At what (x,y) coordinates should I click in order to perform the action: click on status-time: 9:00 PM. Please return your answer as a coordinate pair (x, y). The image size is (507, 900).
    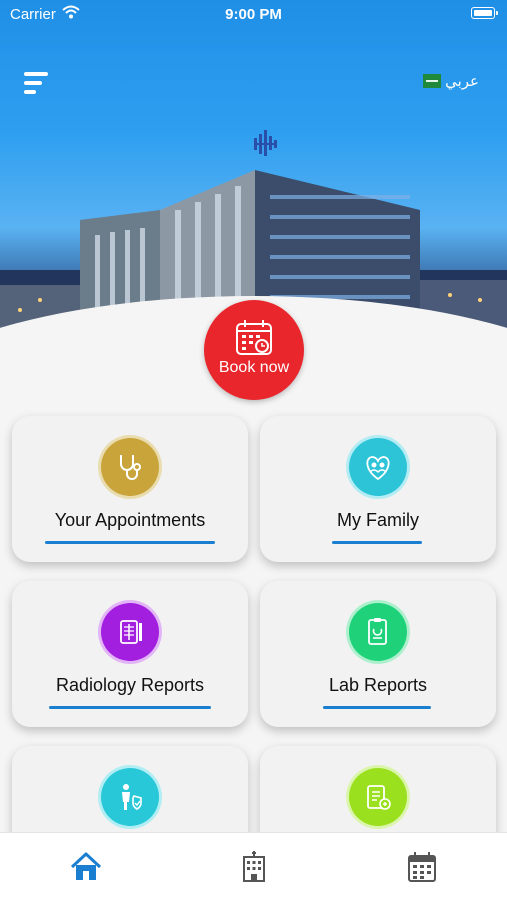
    Looking at the image, I should click on (253, 14).